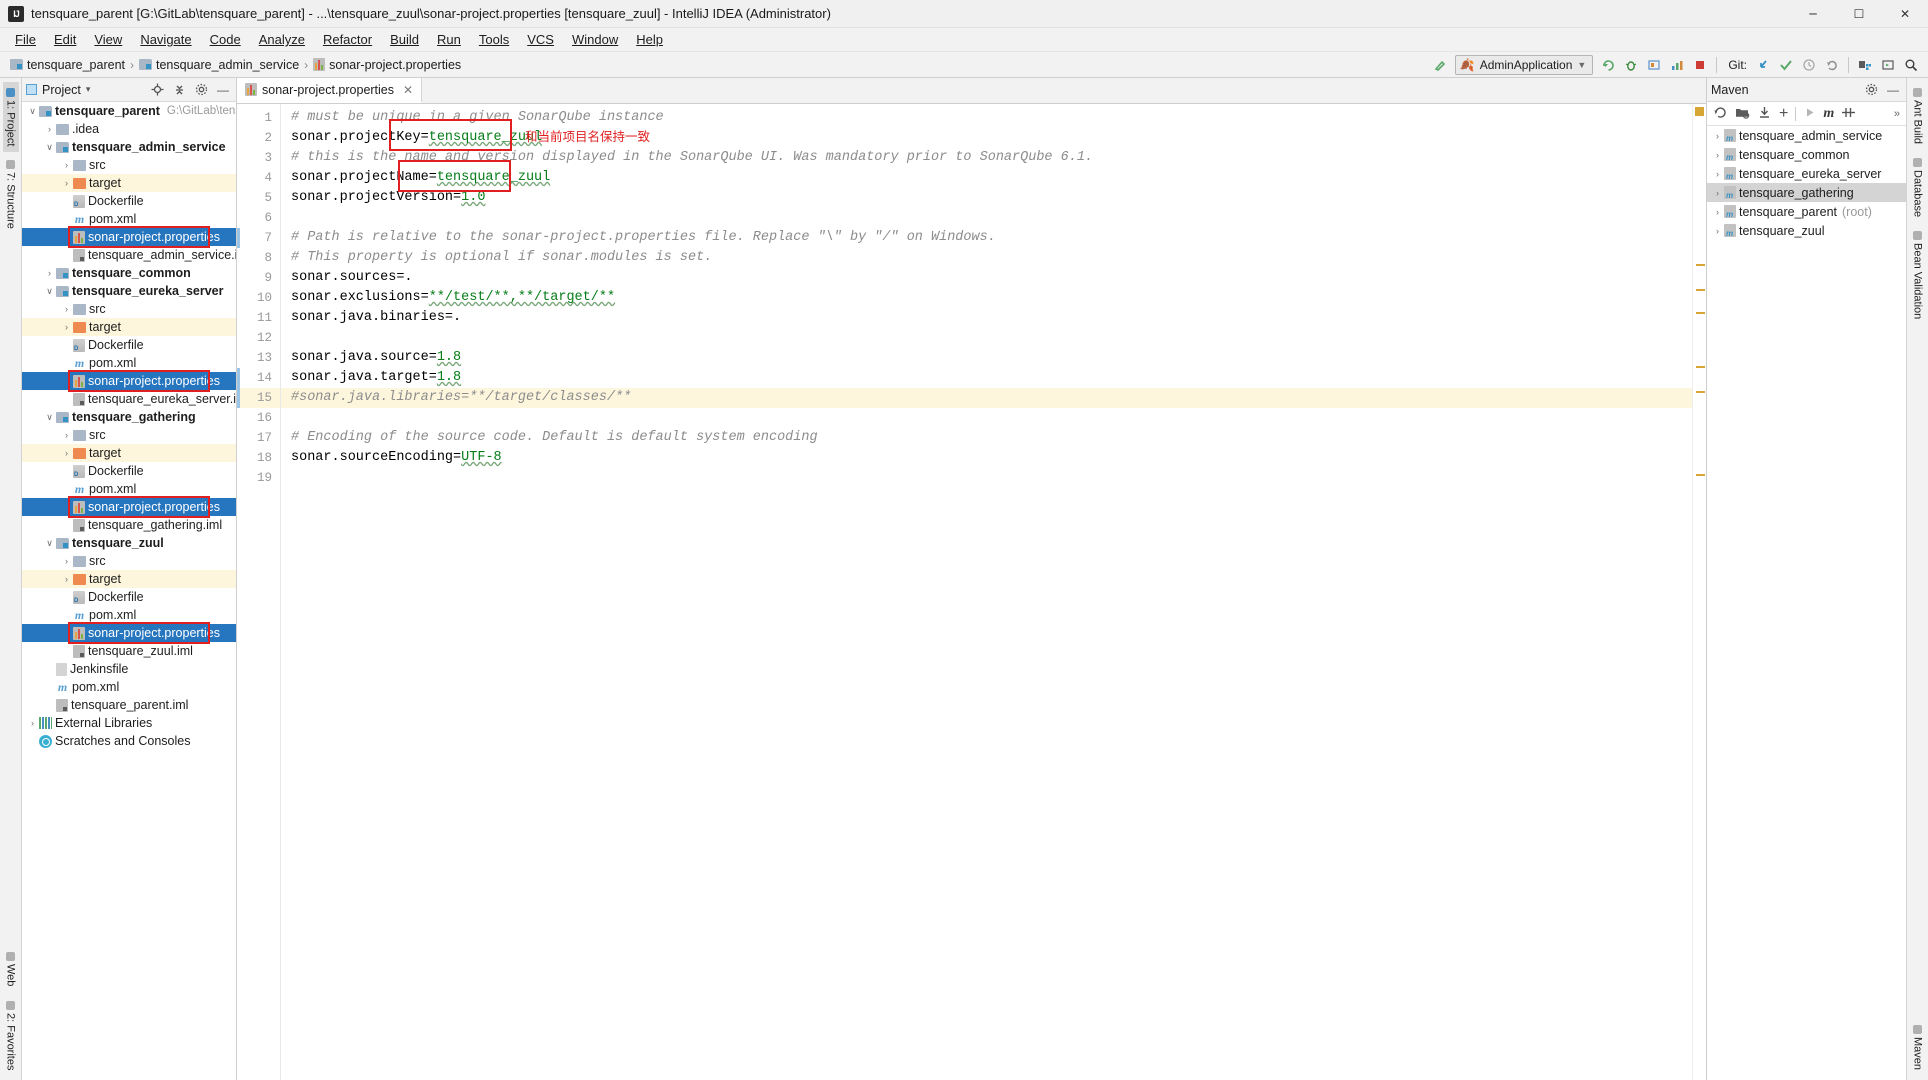 Image resolution: width=1928 pixels, height=1080 pixels. Describe the element at coordinates (1677, 65) in the screenshot. I see `profile-icon` at that location.